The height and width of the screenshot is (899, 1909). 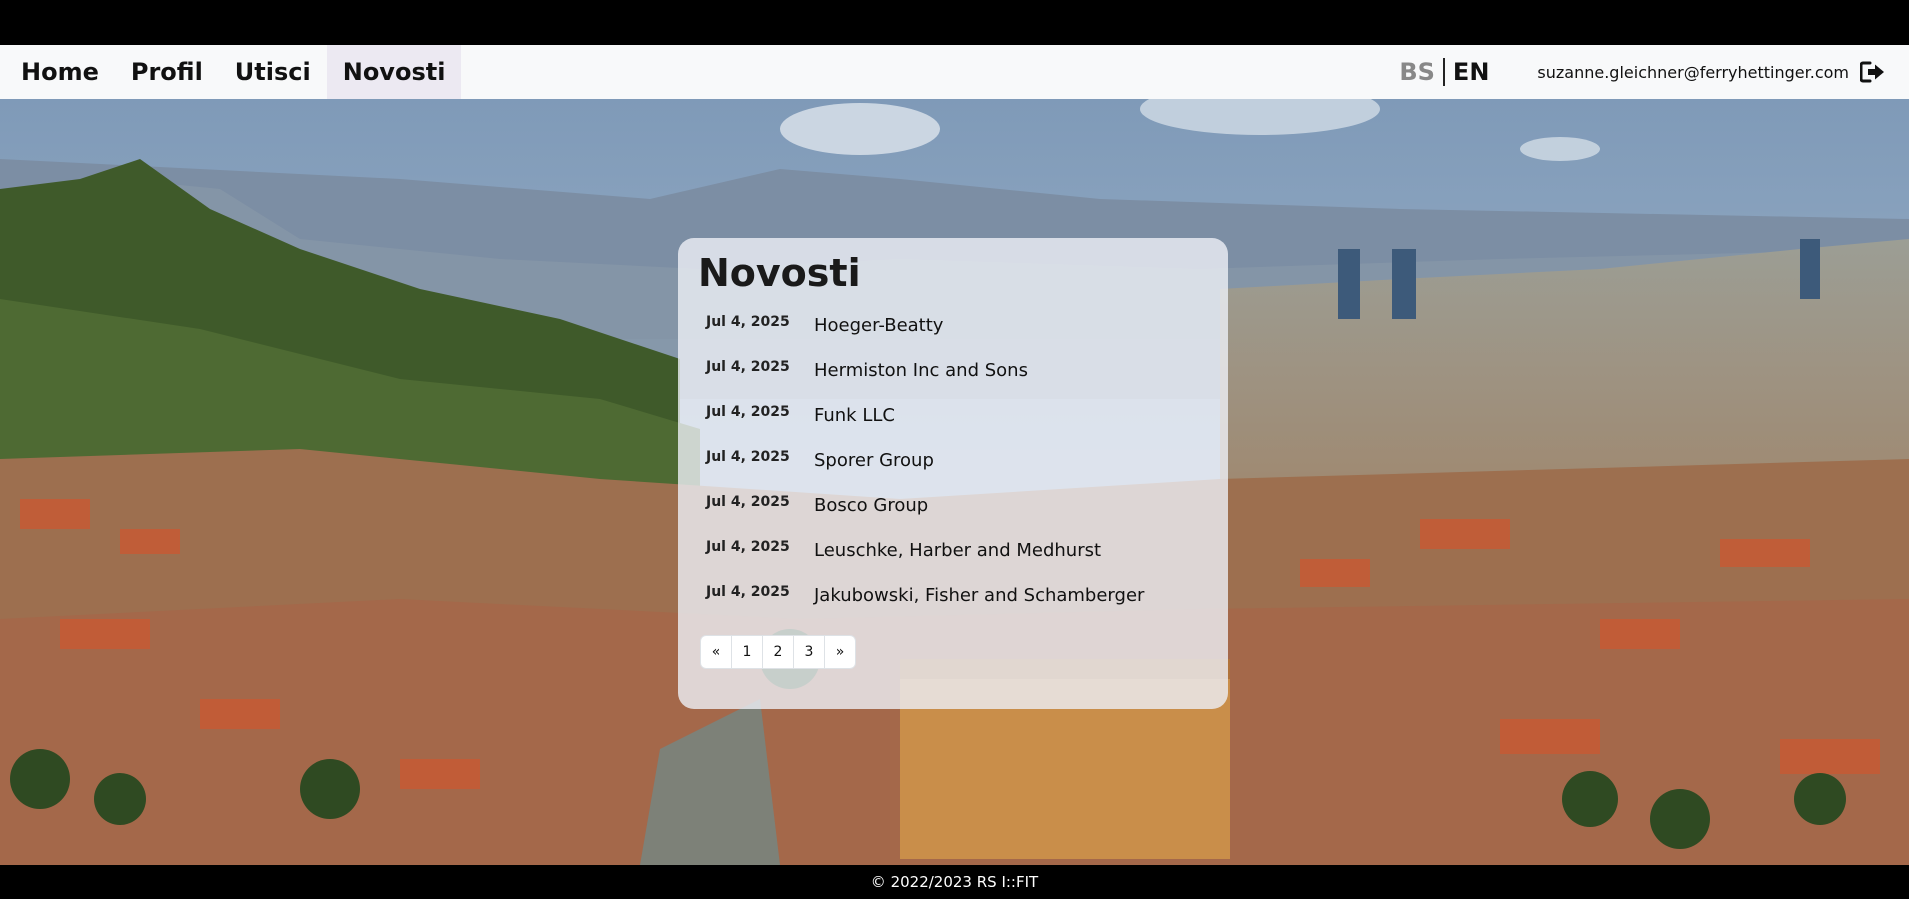 I want to click on news-item: Jul 4, 2025 Bosco Group, so click(x=953, y=510).